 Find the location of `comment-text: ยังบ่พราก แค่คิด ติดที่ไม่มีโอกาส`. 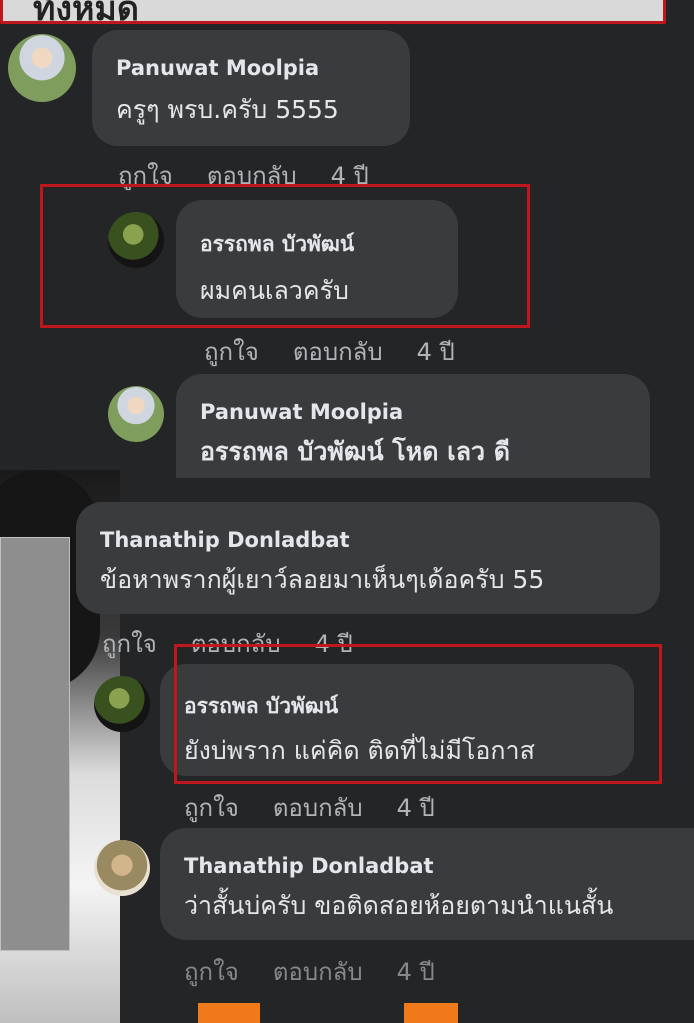

comment-text: ยังบ่พราก แค่คิด ติดที่ไม่มีโอกาส is located at coordinates (359, 750).